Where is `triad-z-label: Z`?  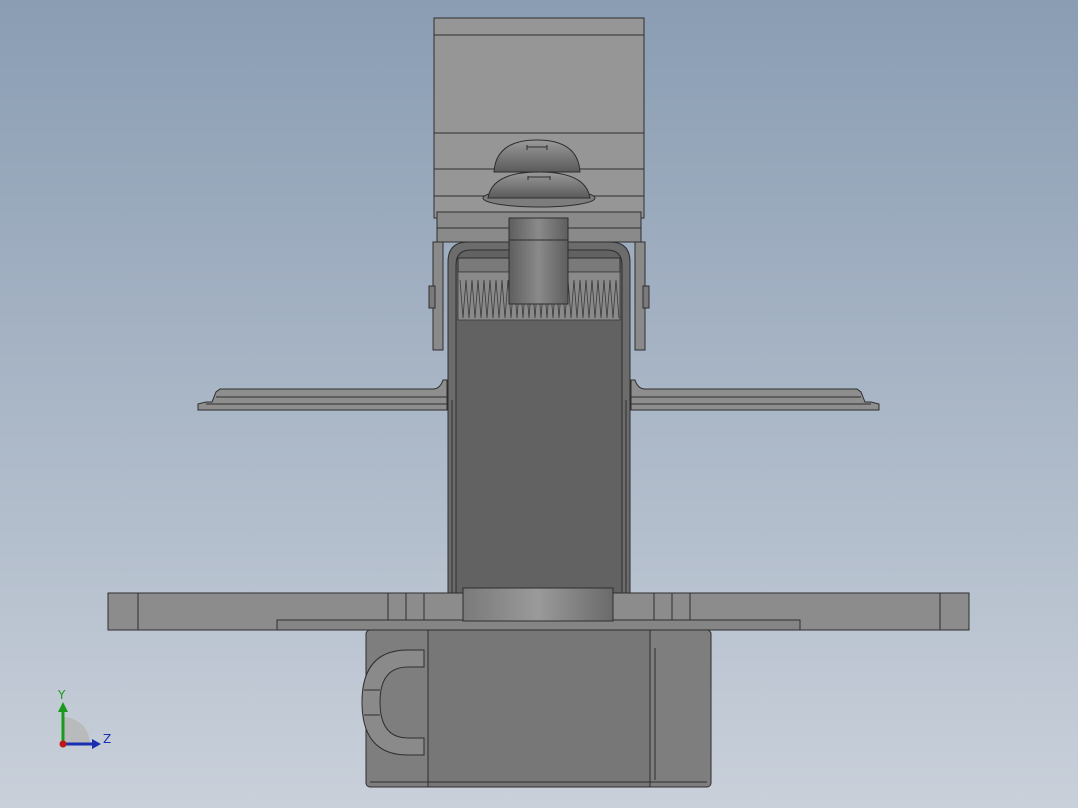
triad-z-label: Z is located at coordinates (107, 739).